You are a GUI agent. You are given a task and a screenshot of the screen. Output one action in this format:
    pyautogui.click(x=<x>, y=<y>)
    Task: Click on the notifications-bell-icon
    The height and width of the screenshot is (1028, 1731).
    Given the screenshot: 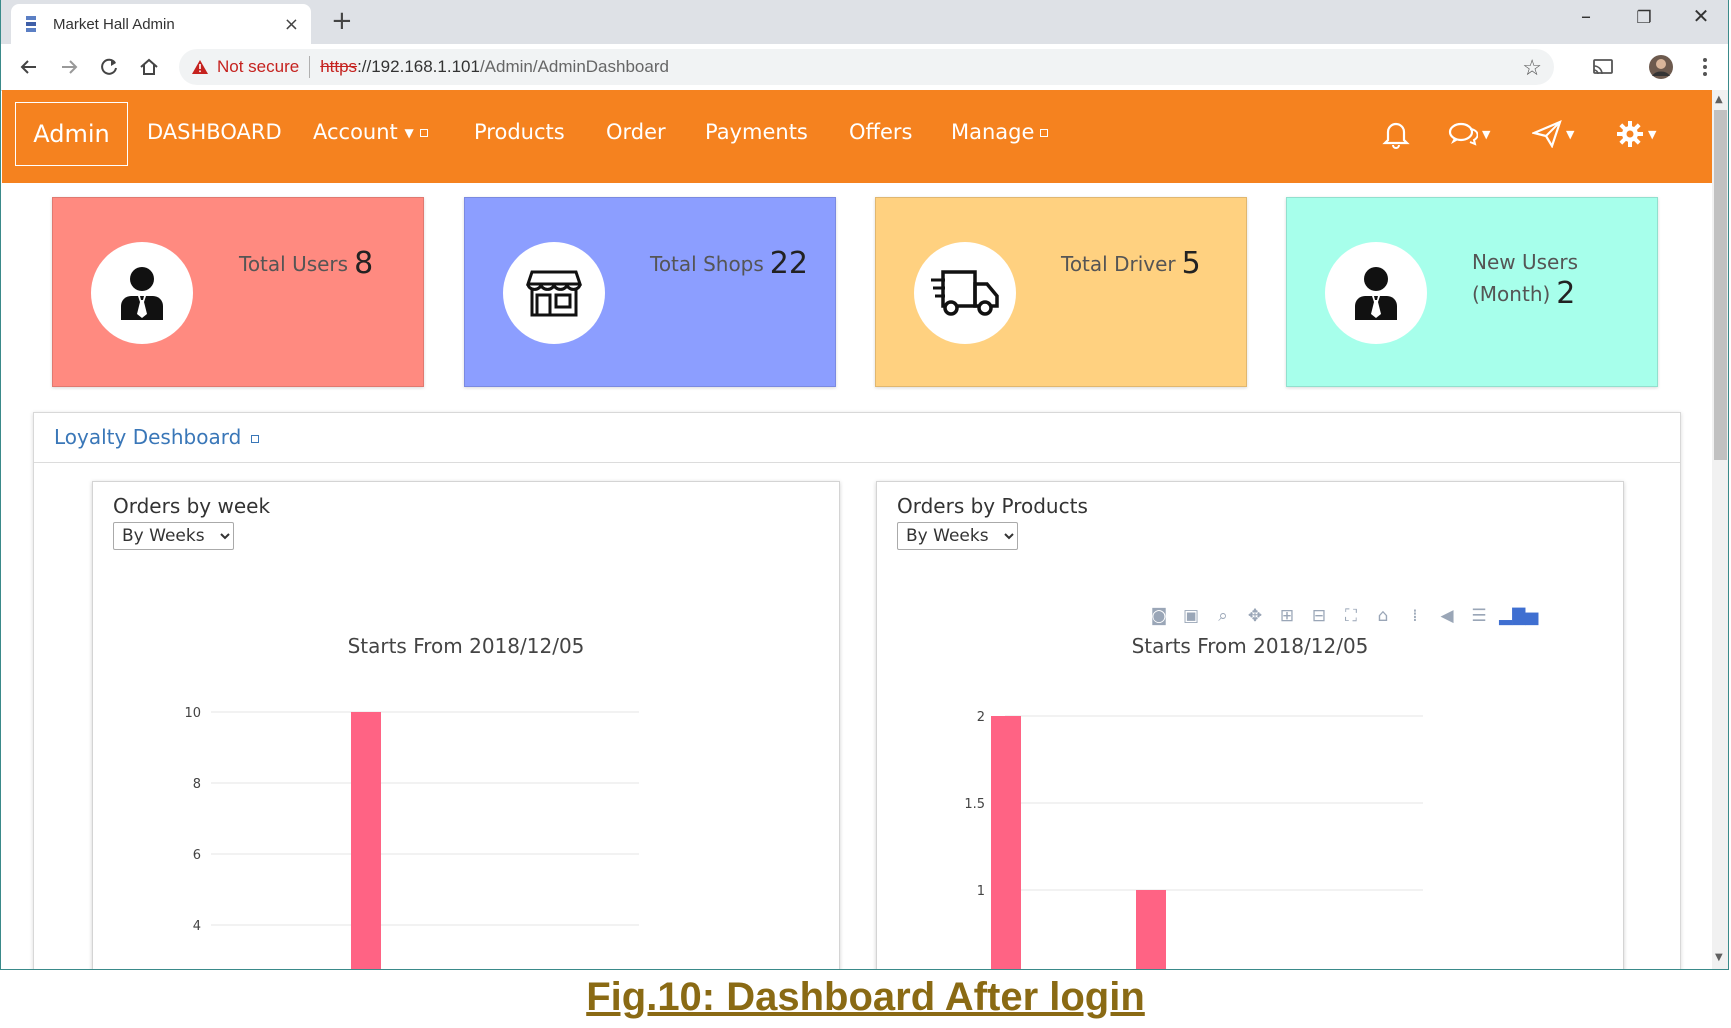 What is the action you would take?
    pyautogui.click(x=1396, y=134)
    